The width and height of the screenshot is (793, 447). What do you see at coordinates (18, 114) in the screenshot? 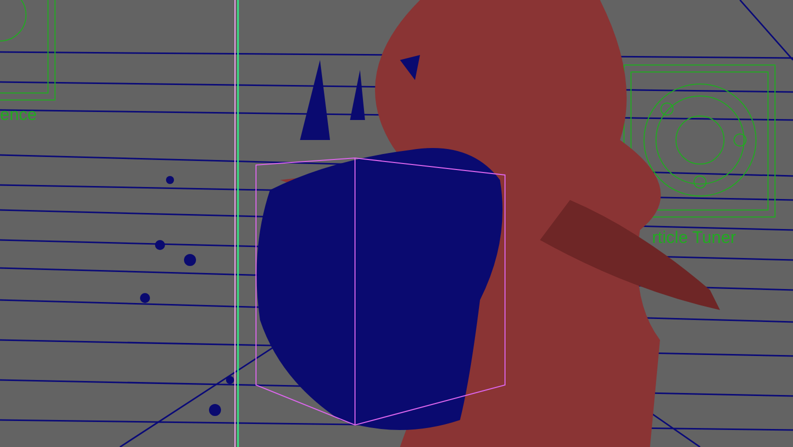
I see `node-label: ence` at bounding box center [18, 114].